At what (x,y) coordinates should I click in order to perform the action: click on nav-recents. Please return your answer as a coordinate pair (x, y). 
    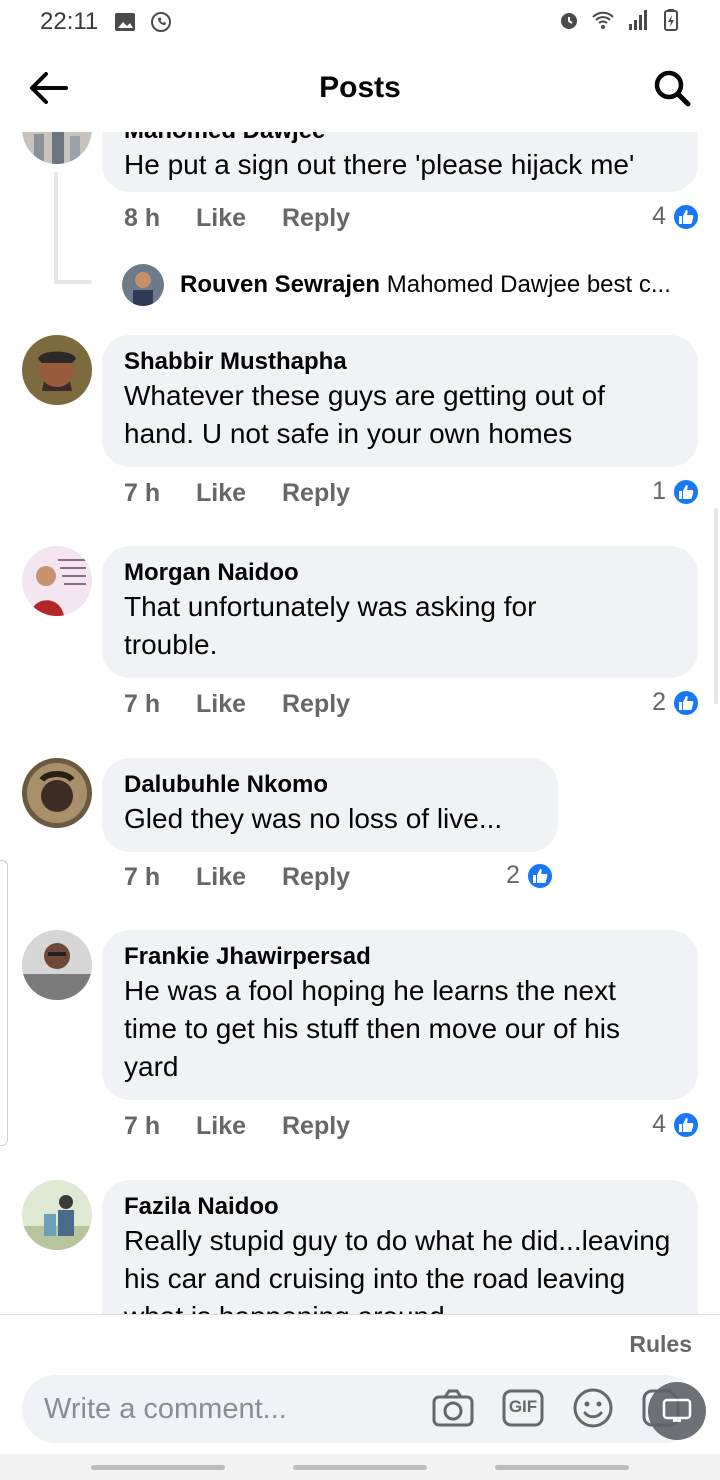
    Looking at the image, I should click on (158, 1467).